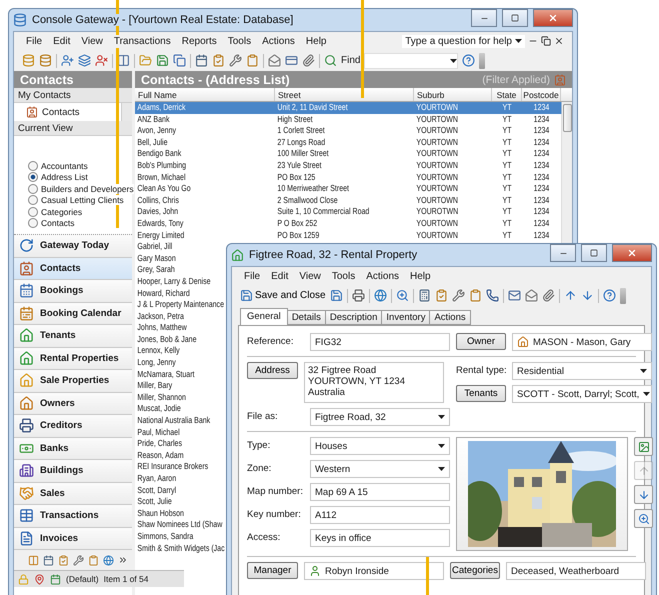 The width and height of the screenshot is (659, 595). Describe the element at coordinates (20, 20) in the screenshot. I see `app-icon` at that location.